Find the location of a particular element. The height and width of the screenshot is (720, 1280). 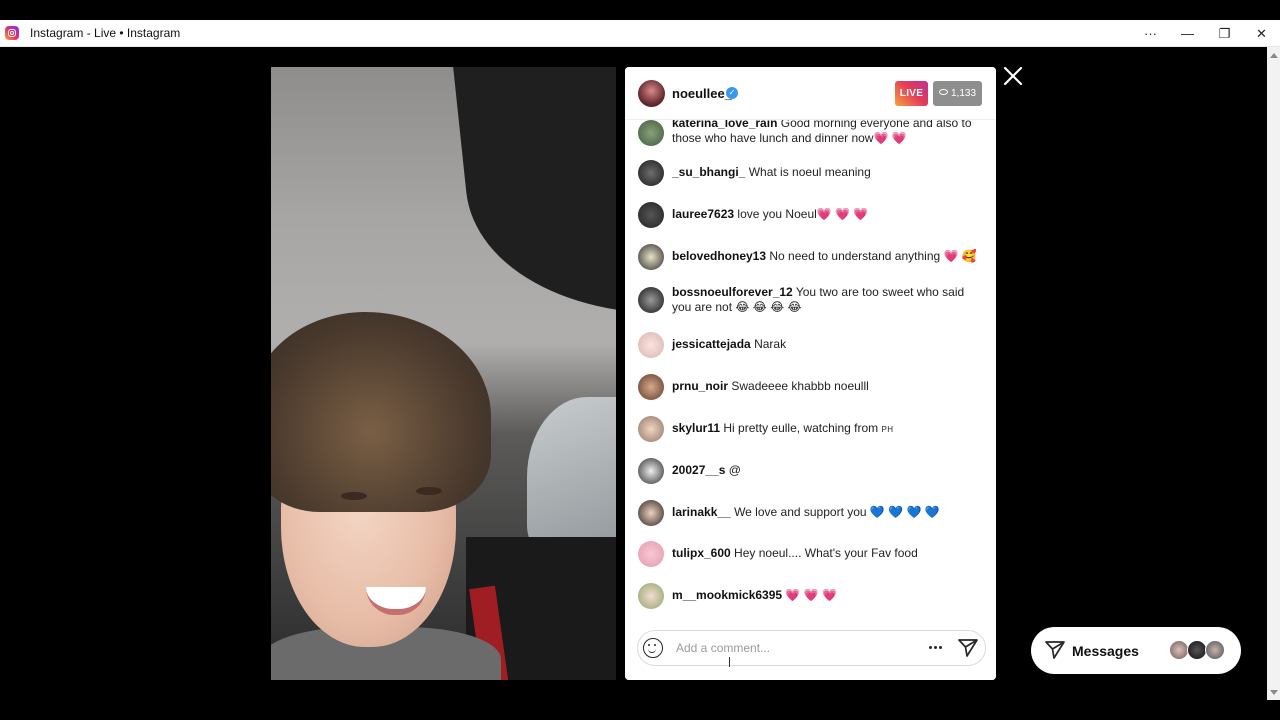

top-black-bar is located at coordinates (640, 10).